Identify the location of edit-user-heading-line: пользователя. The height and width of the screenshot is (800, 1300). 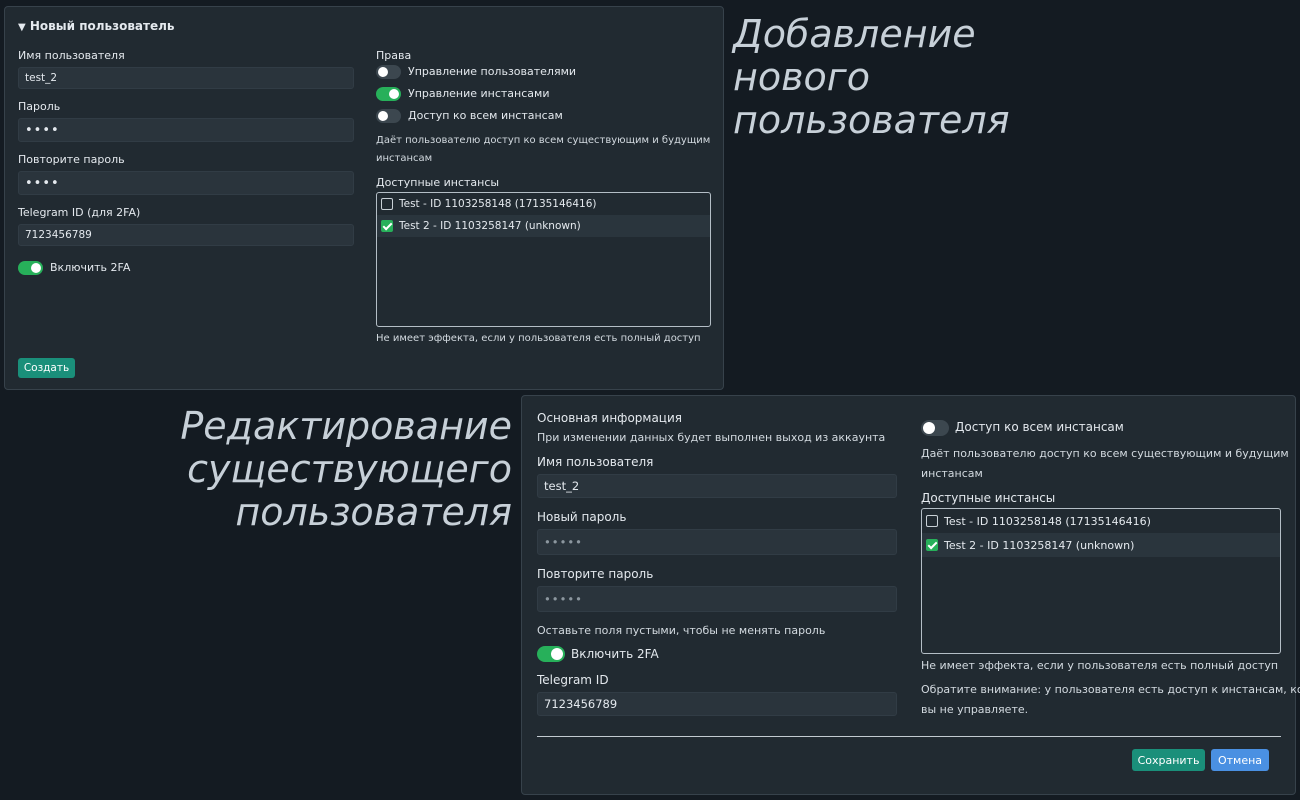
(373, 512).